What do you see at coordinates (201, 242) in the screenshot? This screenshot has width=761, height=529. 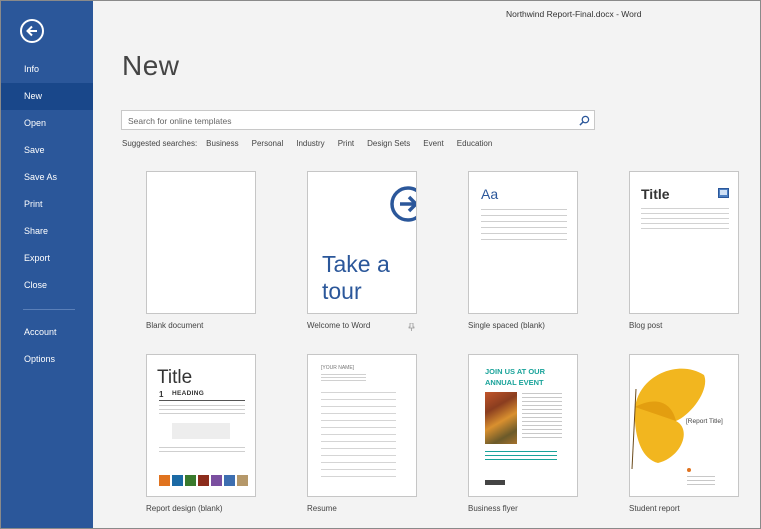 I see `template-thumbnail` at bounding box center [201, 242].